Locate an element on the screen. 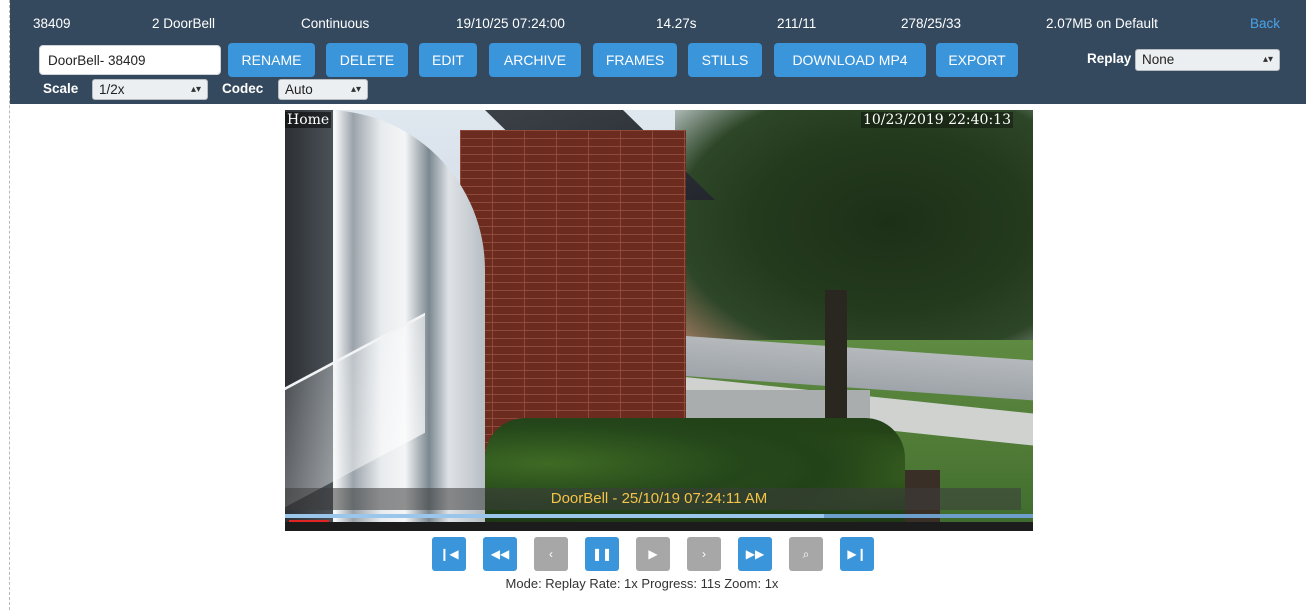 This screenshot has height=610, width=1306. zoom-button: ⌕ is located at coordinates (806, 554).